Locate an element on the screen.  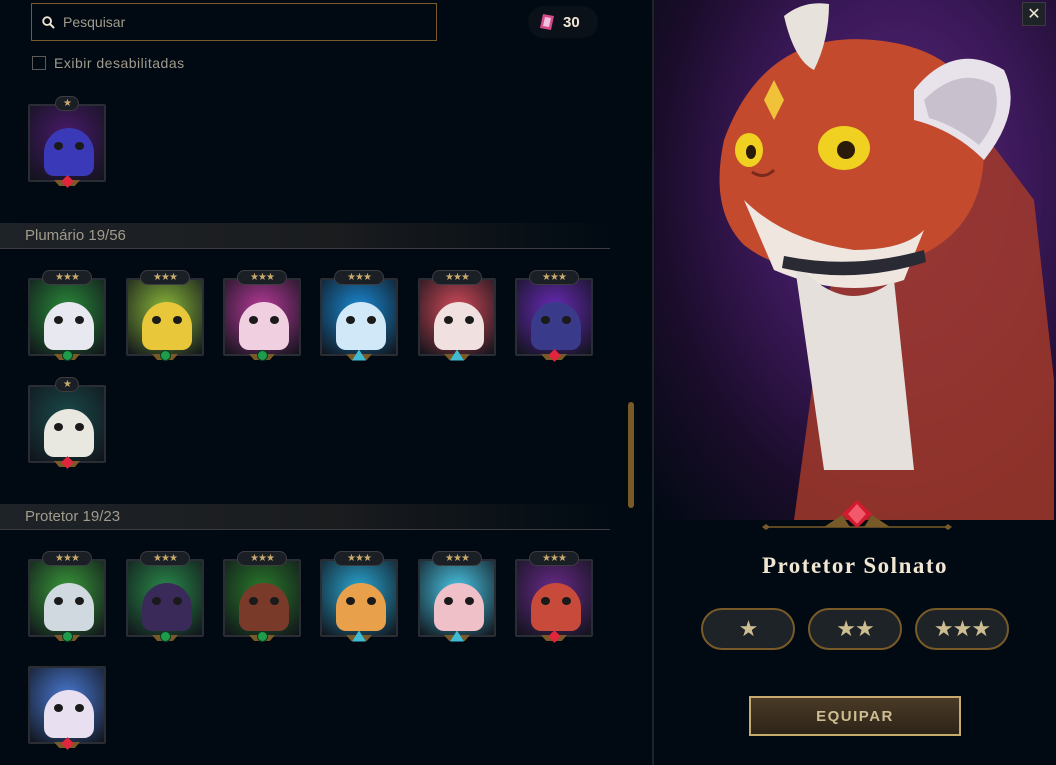
section-title: Plumário 19/56 is located at coordinates (75, 235).